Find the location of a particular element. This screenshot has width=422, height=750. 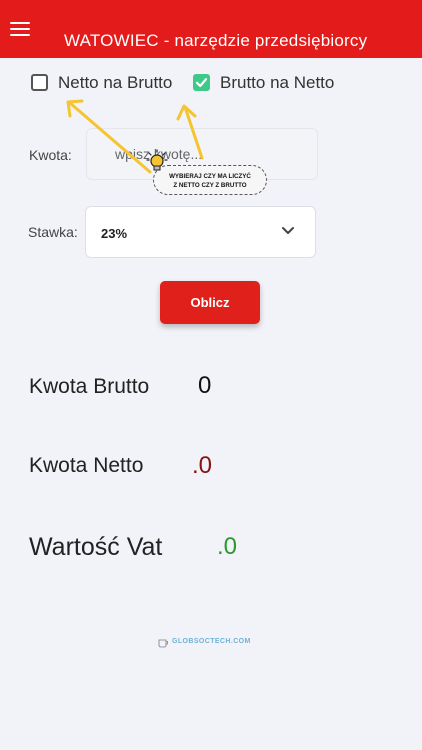

kwota-brutto-label: Kwota Brutto is located at coordinates (89, 386).